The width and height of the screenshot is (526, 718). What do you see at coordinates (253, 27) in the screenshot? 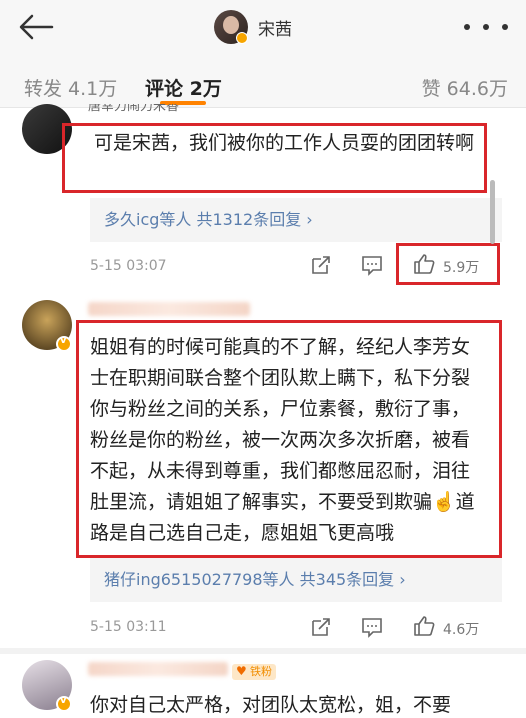
I see `header-user: 宋茜` at bounding box center [253, 27].